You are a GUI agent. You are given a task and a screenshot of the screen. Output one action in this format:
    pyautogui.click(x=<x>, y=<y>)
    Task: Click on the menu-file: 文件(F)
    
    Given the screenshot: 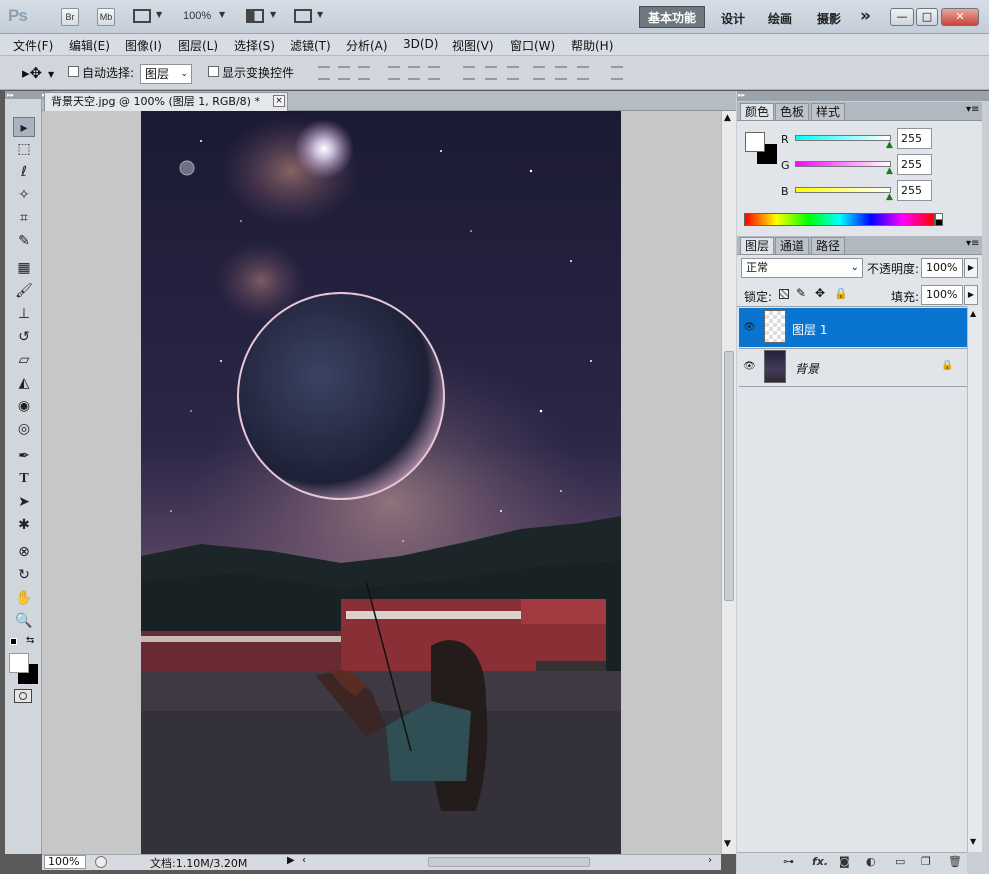 What is the action you would take?
    pyautogui.click(x=33, y=45)
    